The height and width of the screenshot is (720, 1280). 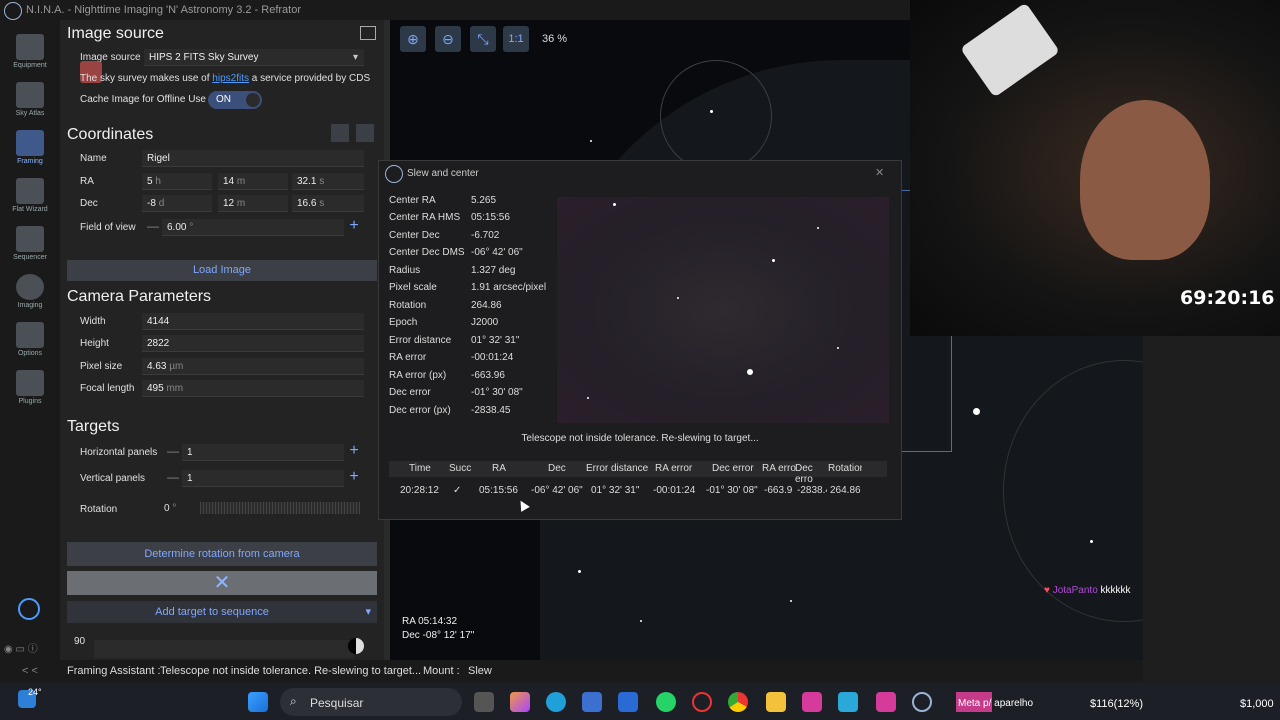 What do you see at coordinates (94, 343) in the screenshot?
I see `height-label: Height` at bounding box center [94, 343].